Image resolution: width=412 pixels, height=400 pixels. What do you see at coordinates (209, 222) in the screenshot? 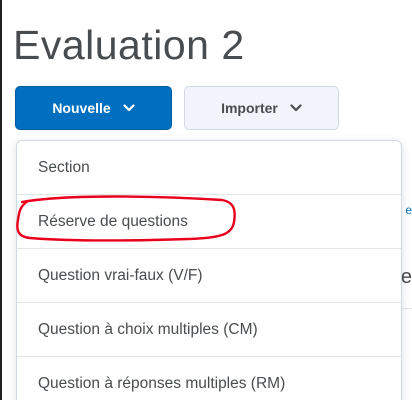
I see `menu-item-question-pool: Réserve de questions` at bounding box center [209, 222].